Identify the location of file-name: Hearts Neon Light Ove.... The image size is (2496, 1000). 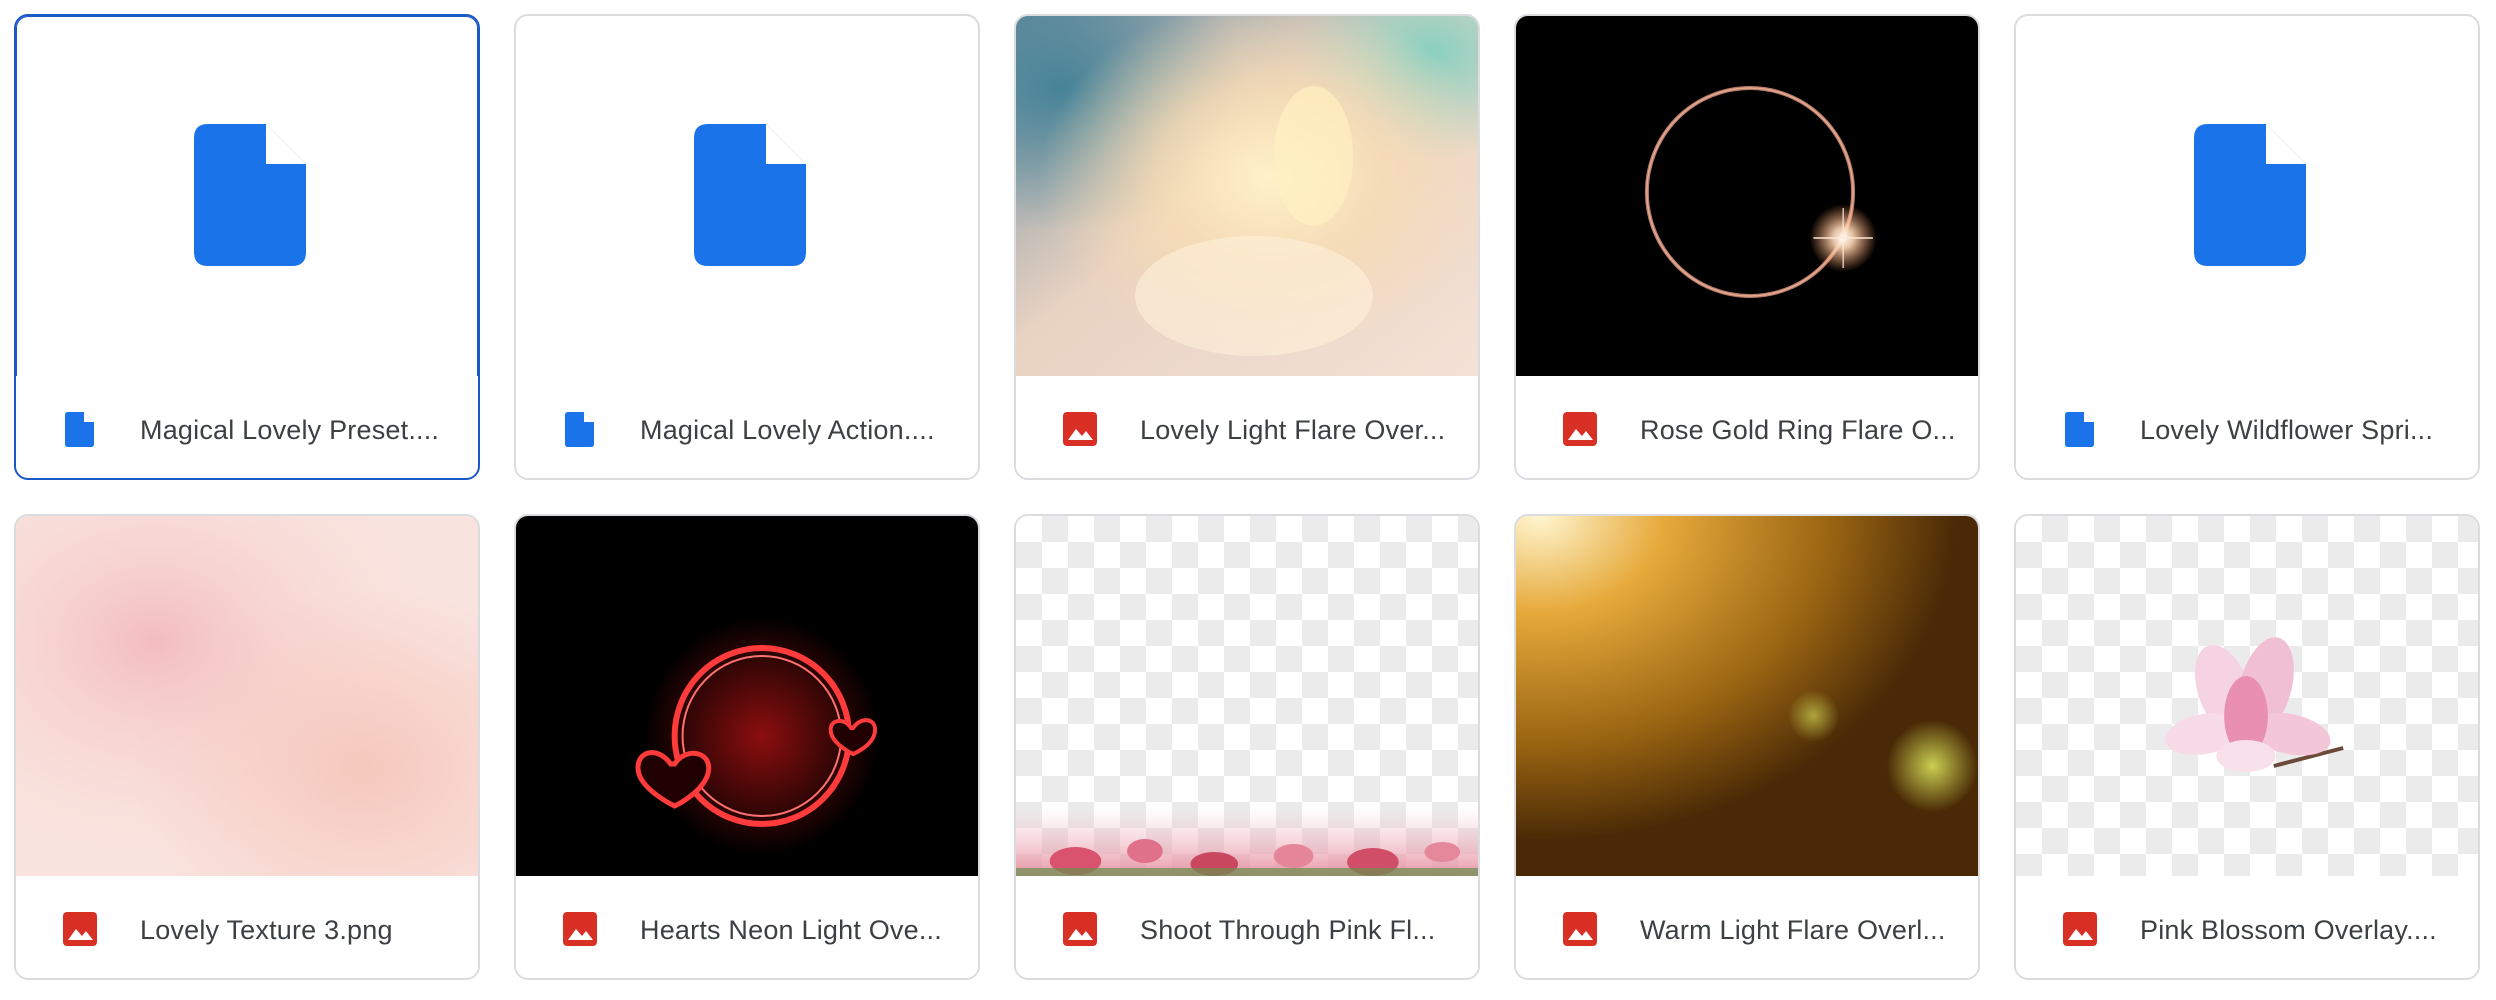
(791, 930).